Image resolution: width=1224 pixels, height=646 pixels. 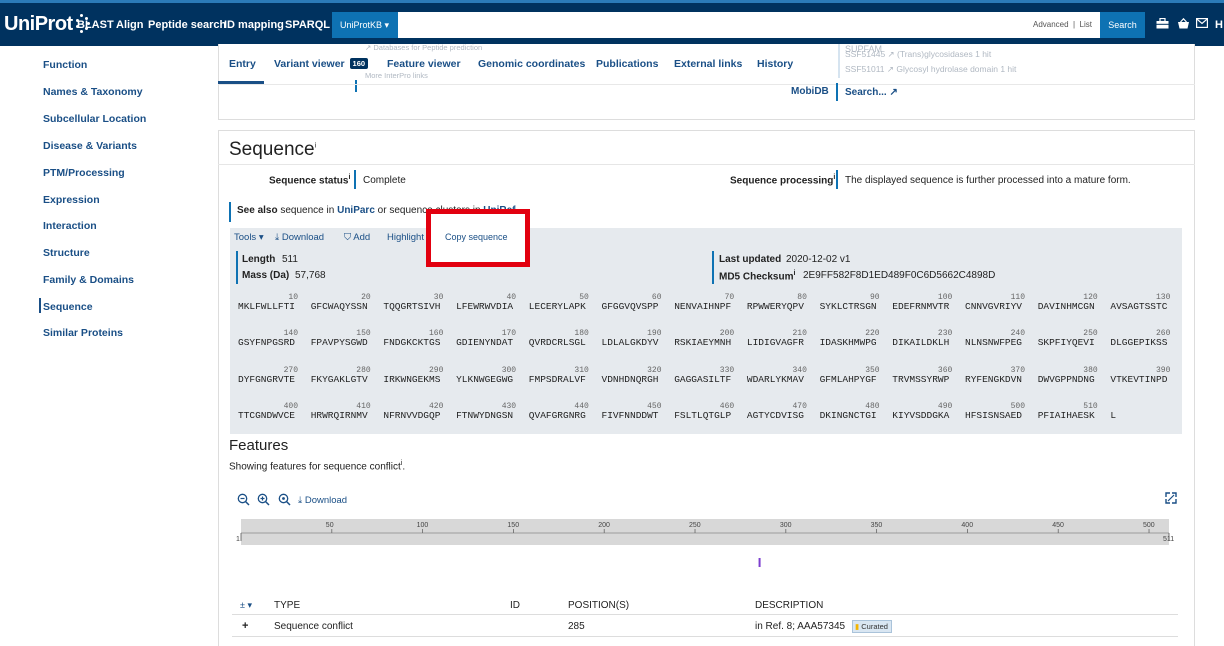 What do you see at coordinates (1162, 24) in the screenshot?
I see `toolbox-icon` at bounding box center [1162, 24].